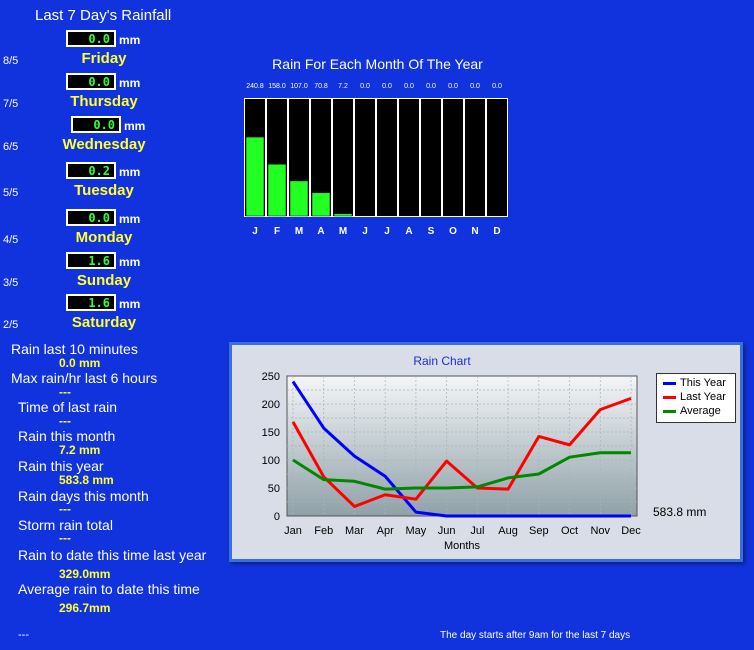 This screenshot has height=650, width=754. Describe the element at coordinates (61, 466) in the screenshot. I see `stat-rain-year-label: Rain this year` at that location.